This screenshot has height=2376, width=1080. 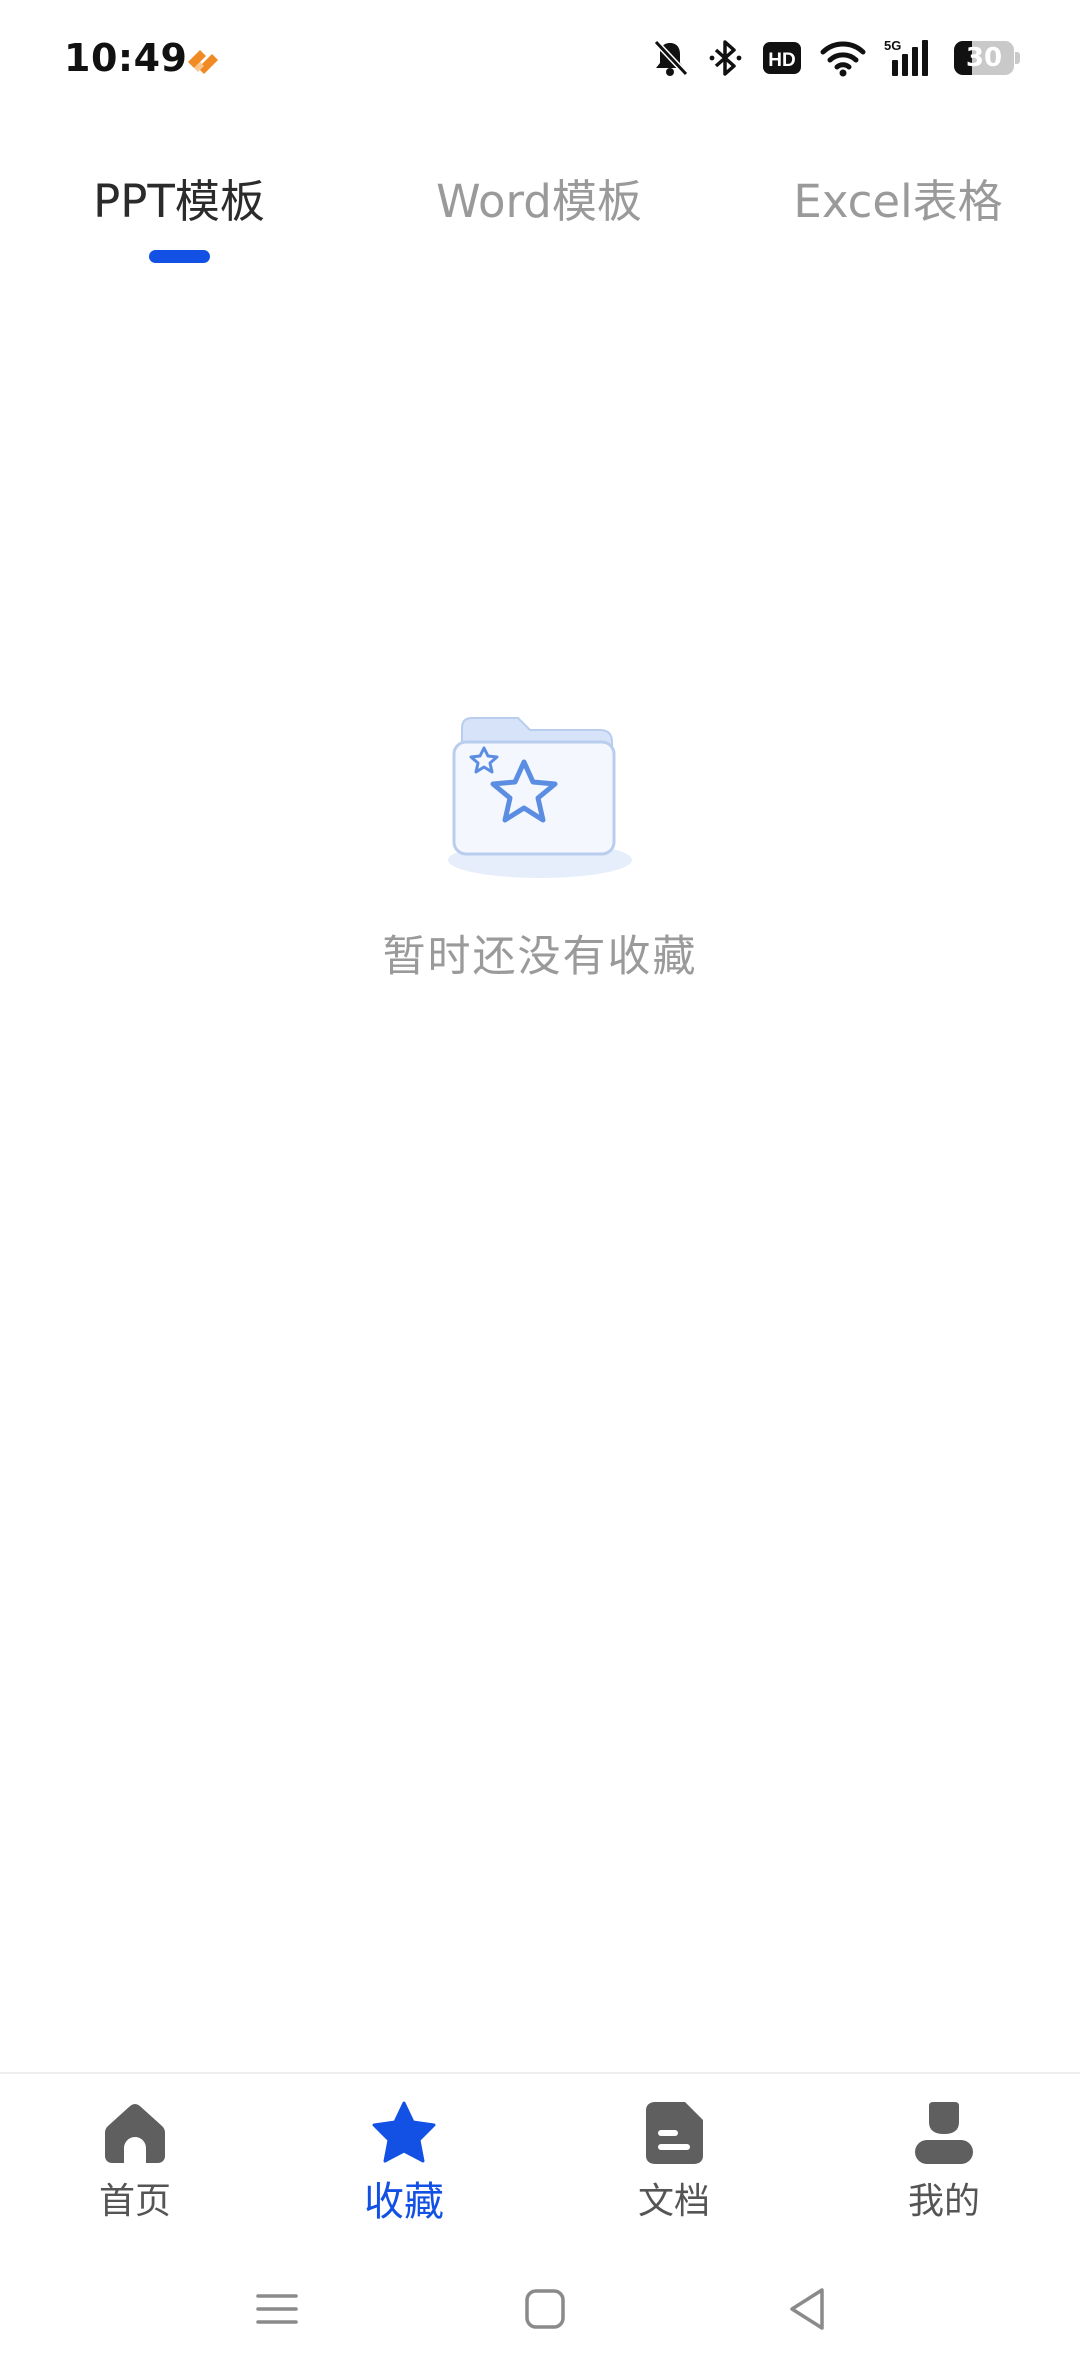 I want to click on template-tabs: PPT模板 Word模板 Excel表格, so click(x=540, y=215).